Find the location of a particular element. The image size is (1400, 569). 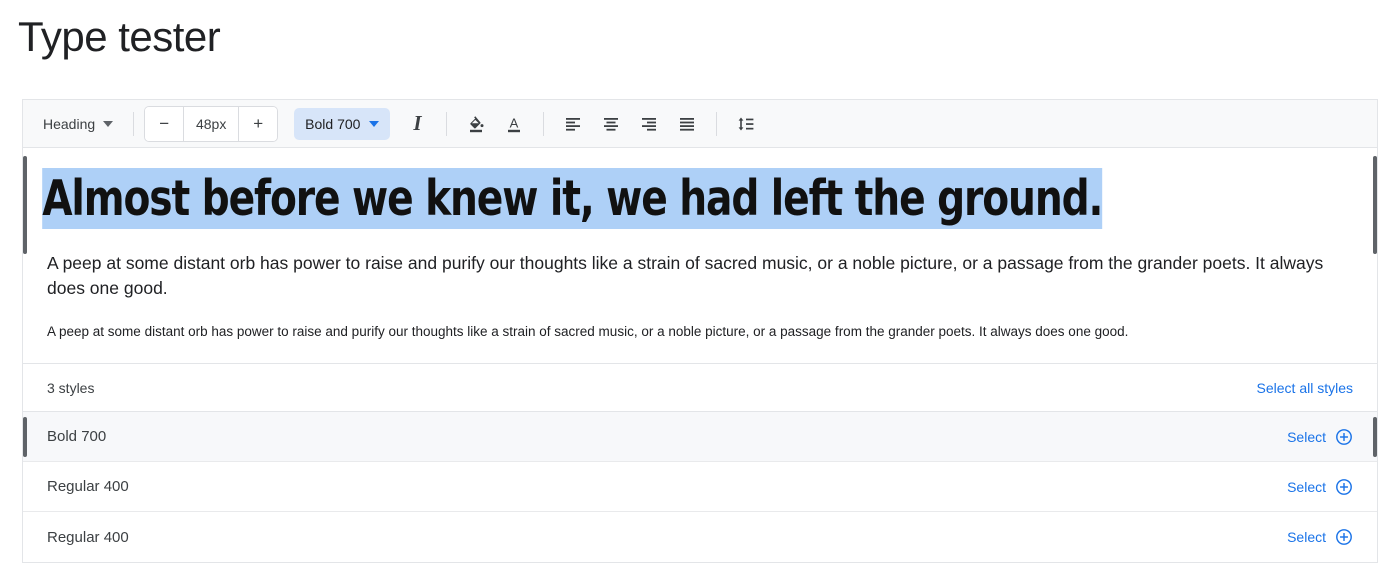

align-center-icon is located at coordinates (611, 124).